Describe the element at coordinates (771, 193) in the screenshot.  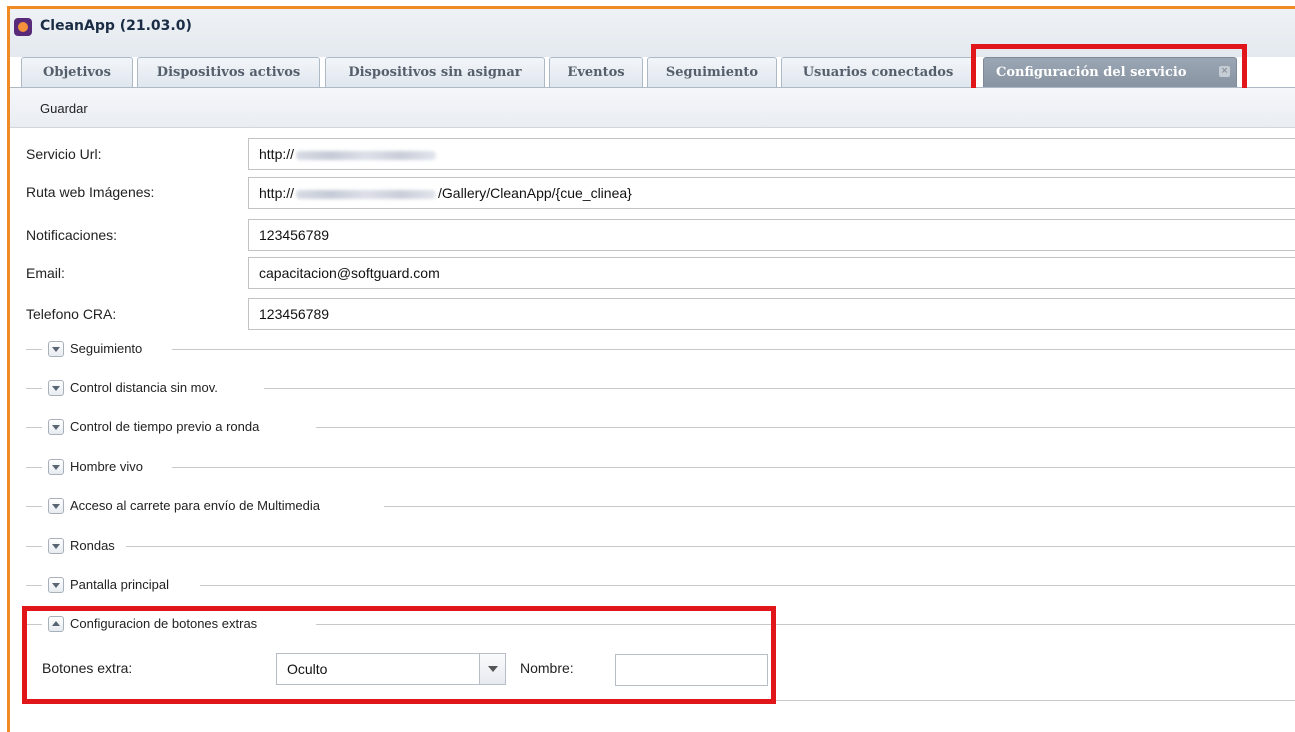
I see `ruta-web-input: http:// /Gallery/CleanApp/{cue_clinea}` at that location.